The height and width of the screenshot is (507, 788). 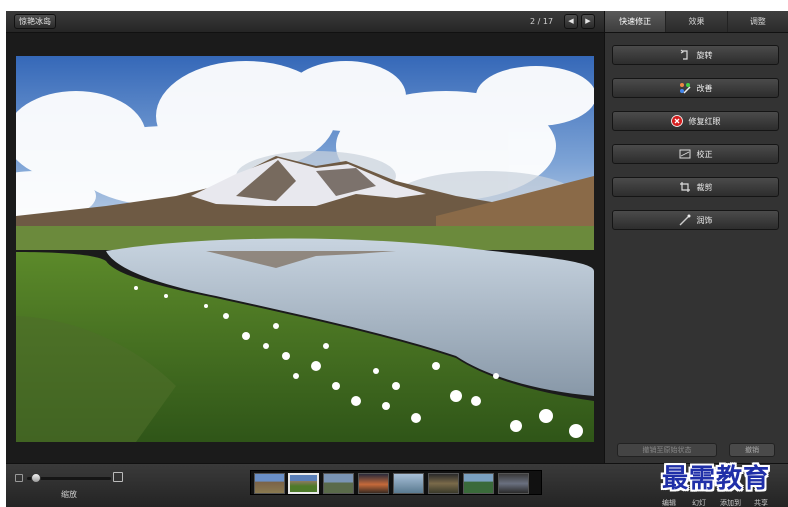 I want to click on viewer-toolbar: 惊艳冰岛 2 / 17 ◀ ▶, so click(x=305, y=22).